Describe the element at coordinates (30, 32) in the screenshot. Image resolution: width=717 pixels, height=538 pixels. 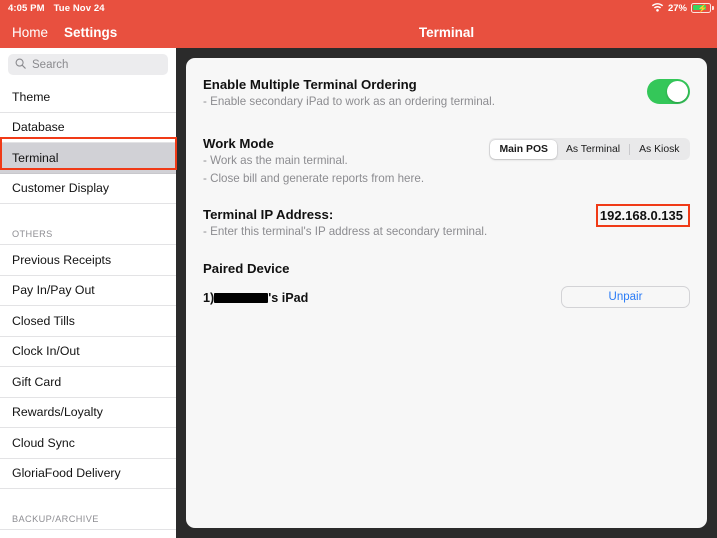
I see `nav-home-button: Home` at that location.